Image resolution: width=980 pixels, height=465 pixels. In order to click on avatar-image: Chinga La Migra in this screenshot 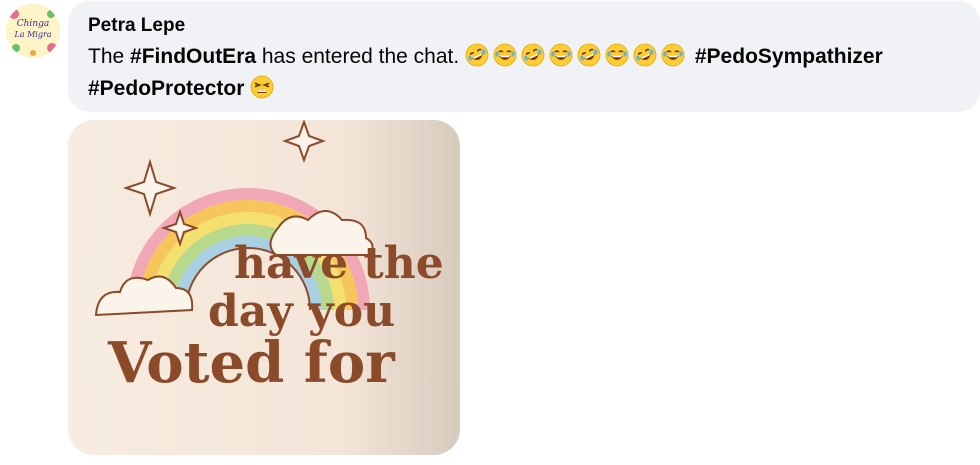, I will do `click(33, 31)`.